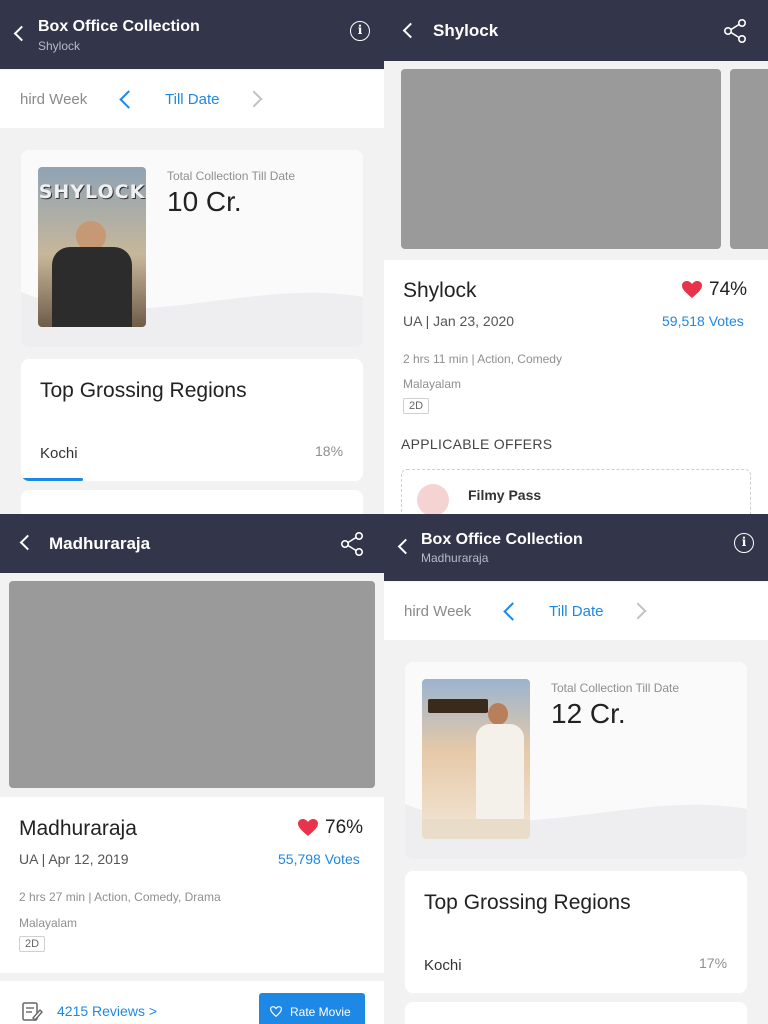 This screenshot has width=768, height=1024. I want to click on top-bar: Box Office Collection Shylock i, so click(192, 34).